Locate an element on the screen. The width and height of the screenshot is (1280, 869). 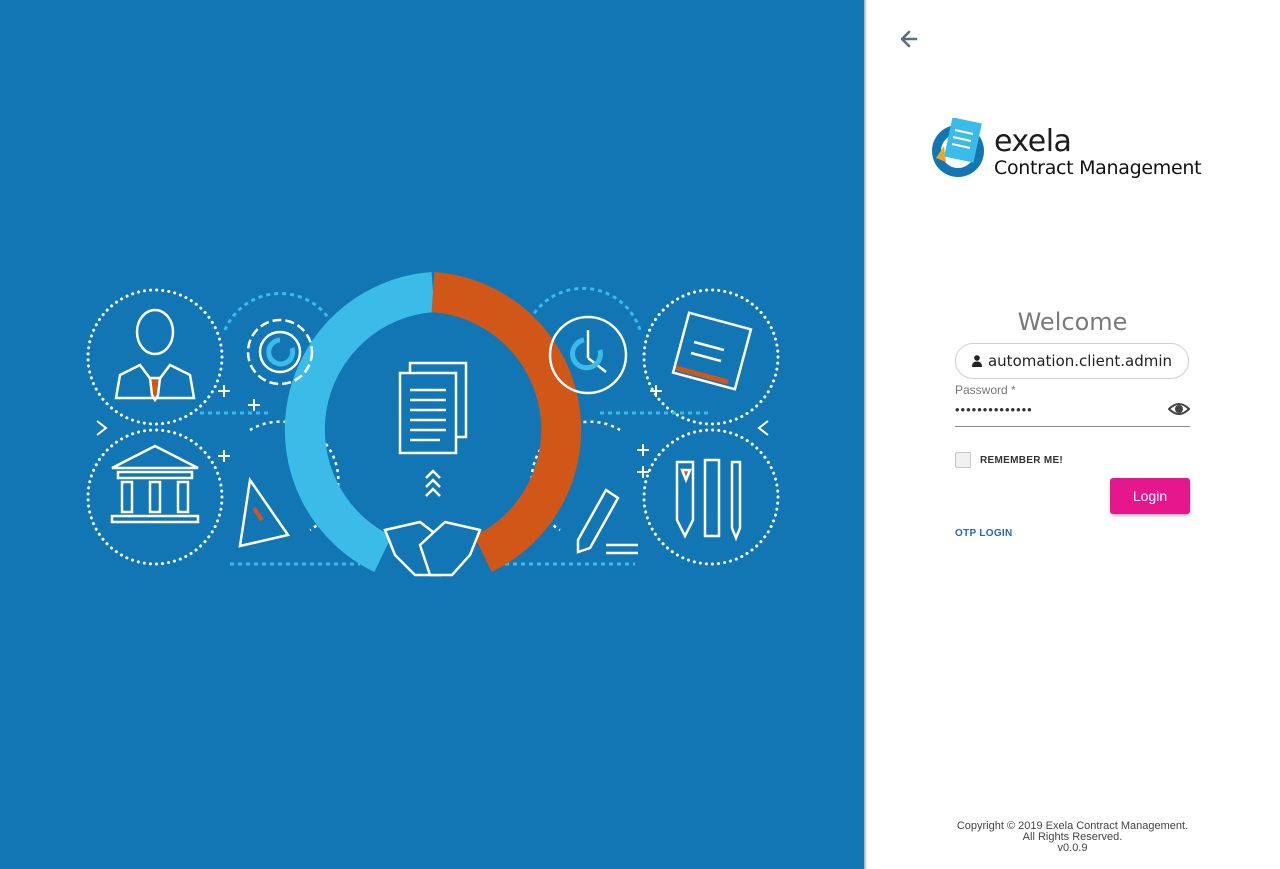
document-icon is located at coordinates (433, 429).